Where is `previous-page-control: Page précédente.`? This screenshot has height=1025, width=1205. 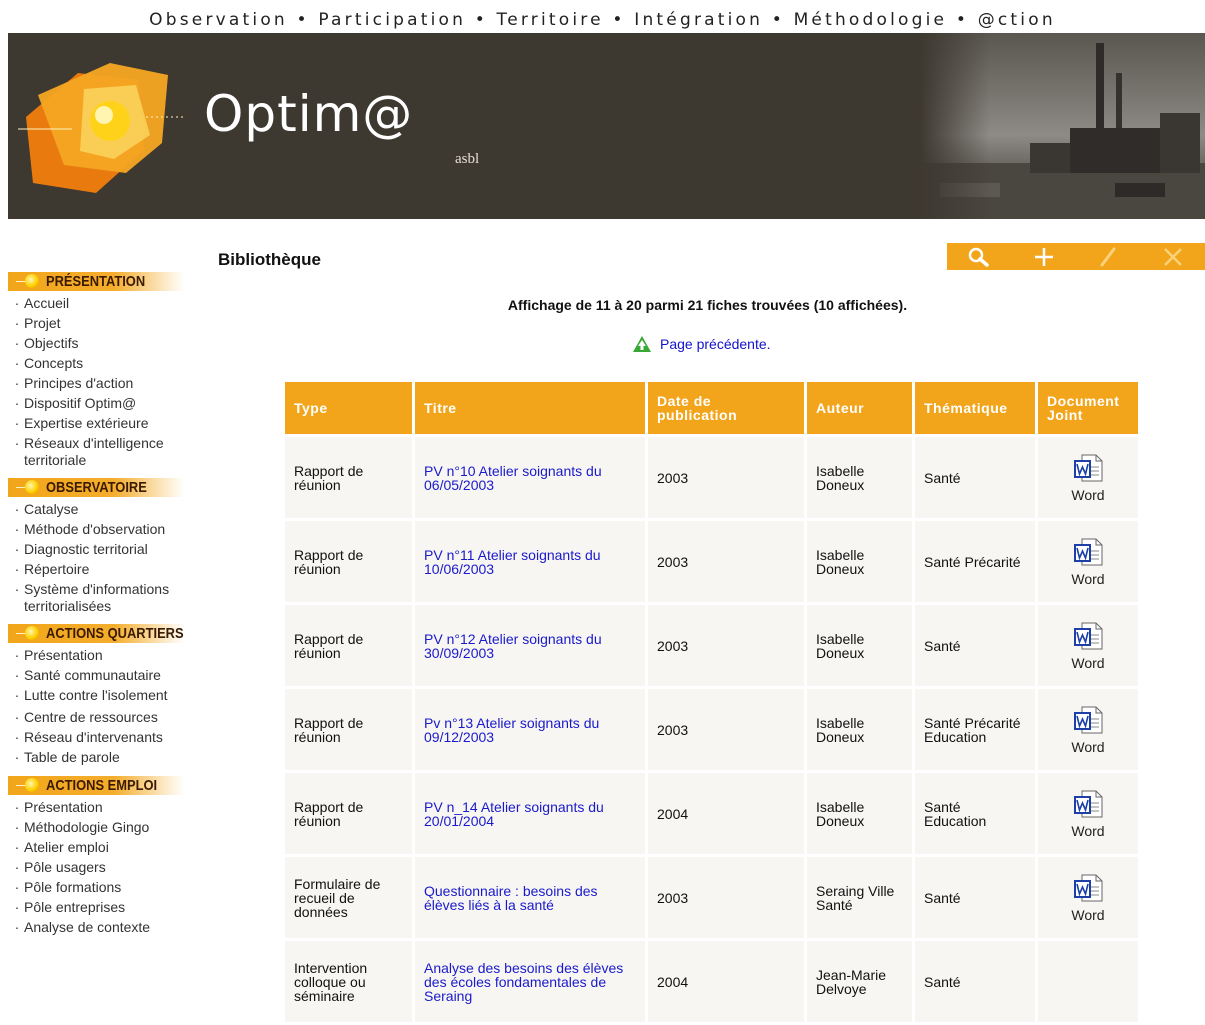
previous-page-control: Page précédente. is located at coordinates (701, 344).